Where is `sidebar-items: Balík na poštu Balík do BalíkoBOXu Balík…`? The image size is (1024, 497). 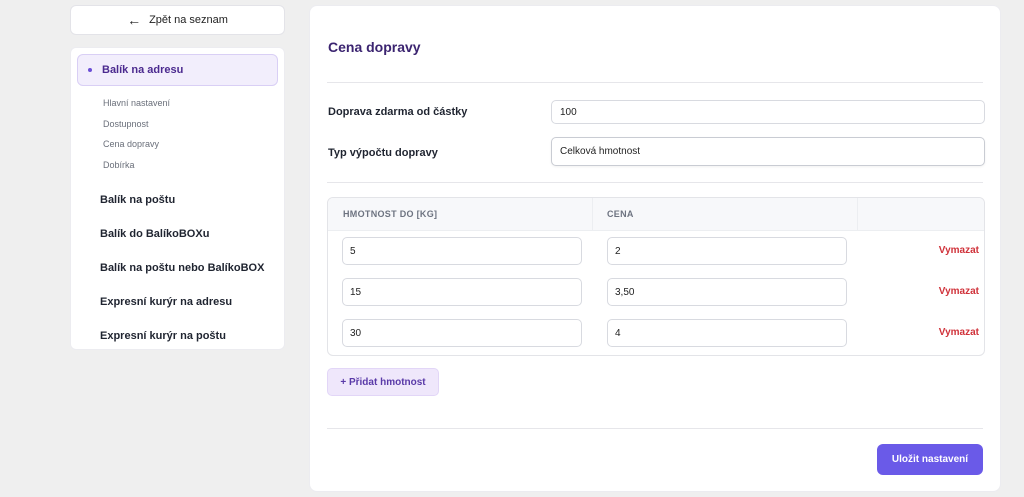 sidebar-items: Balík na poštu Balík do BalíkoBOXu Balík… is located at coordinates (177, 268).